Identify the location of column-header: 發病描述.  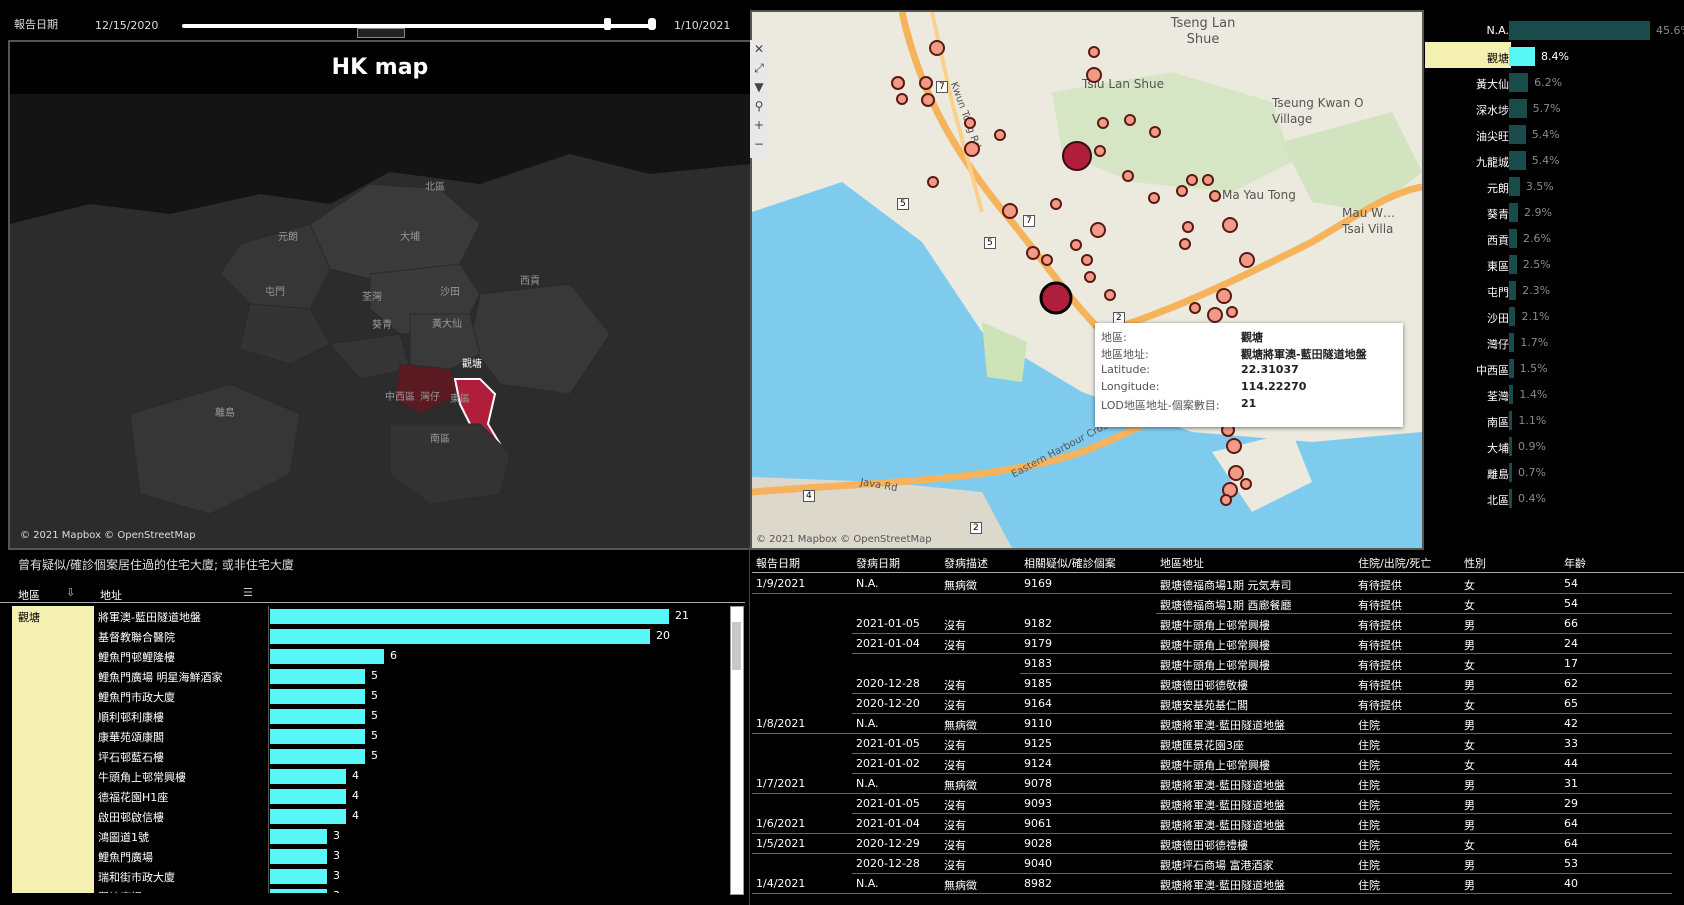
(966, 563).